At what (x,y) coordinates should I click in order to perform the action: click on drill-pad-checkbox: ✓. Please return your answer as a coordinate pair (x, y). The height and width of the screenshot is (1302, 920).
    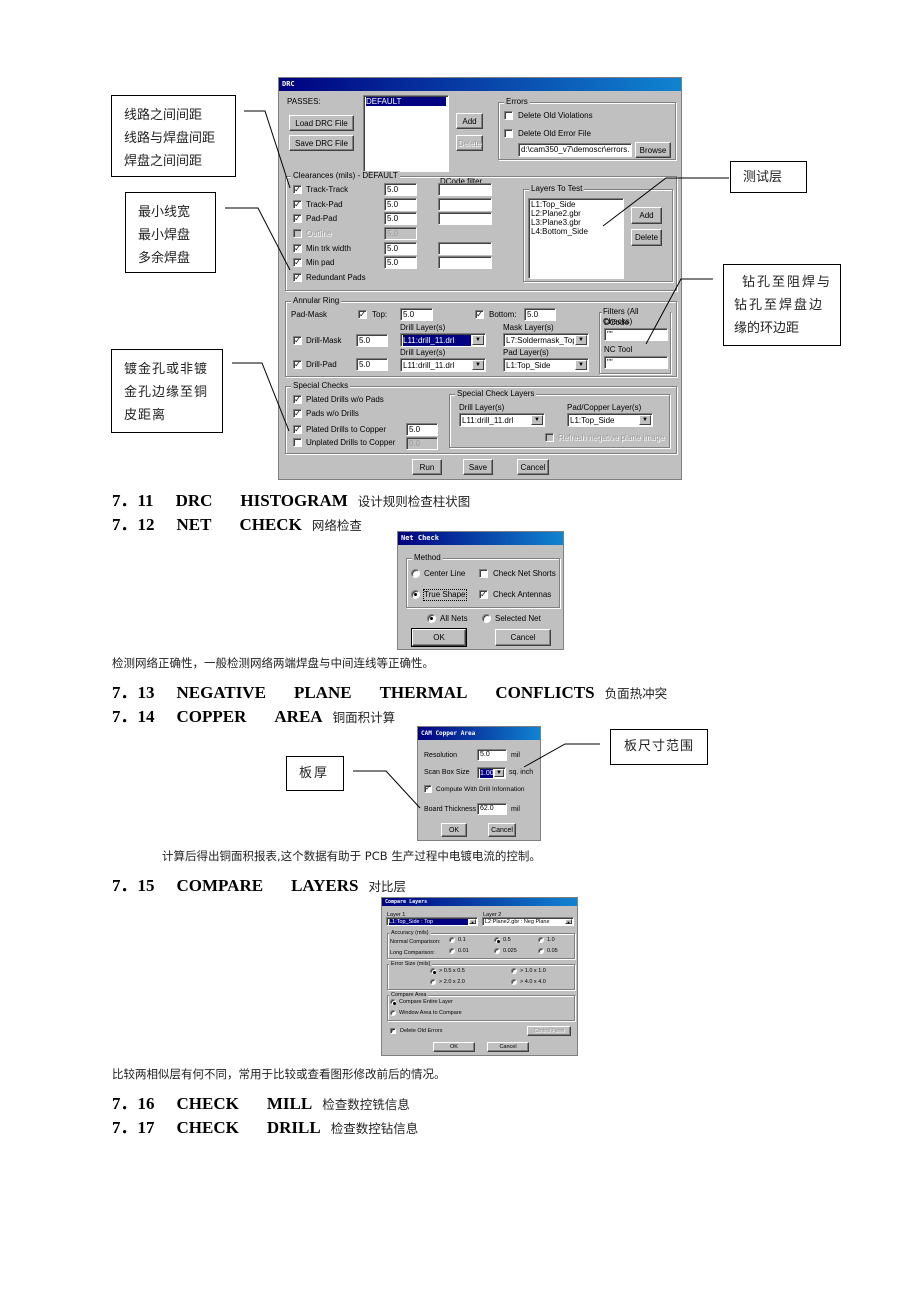
    Looking at the image, I should click on (297, 364).